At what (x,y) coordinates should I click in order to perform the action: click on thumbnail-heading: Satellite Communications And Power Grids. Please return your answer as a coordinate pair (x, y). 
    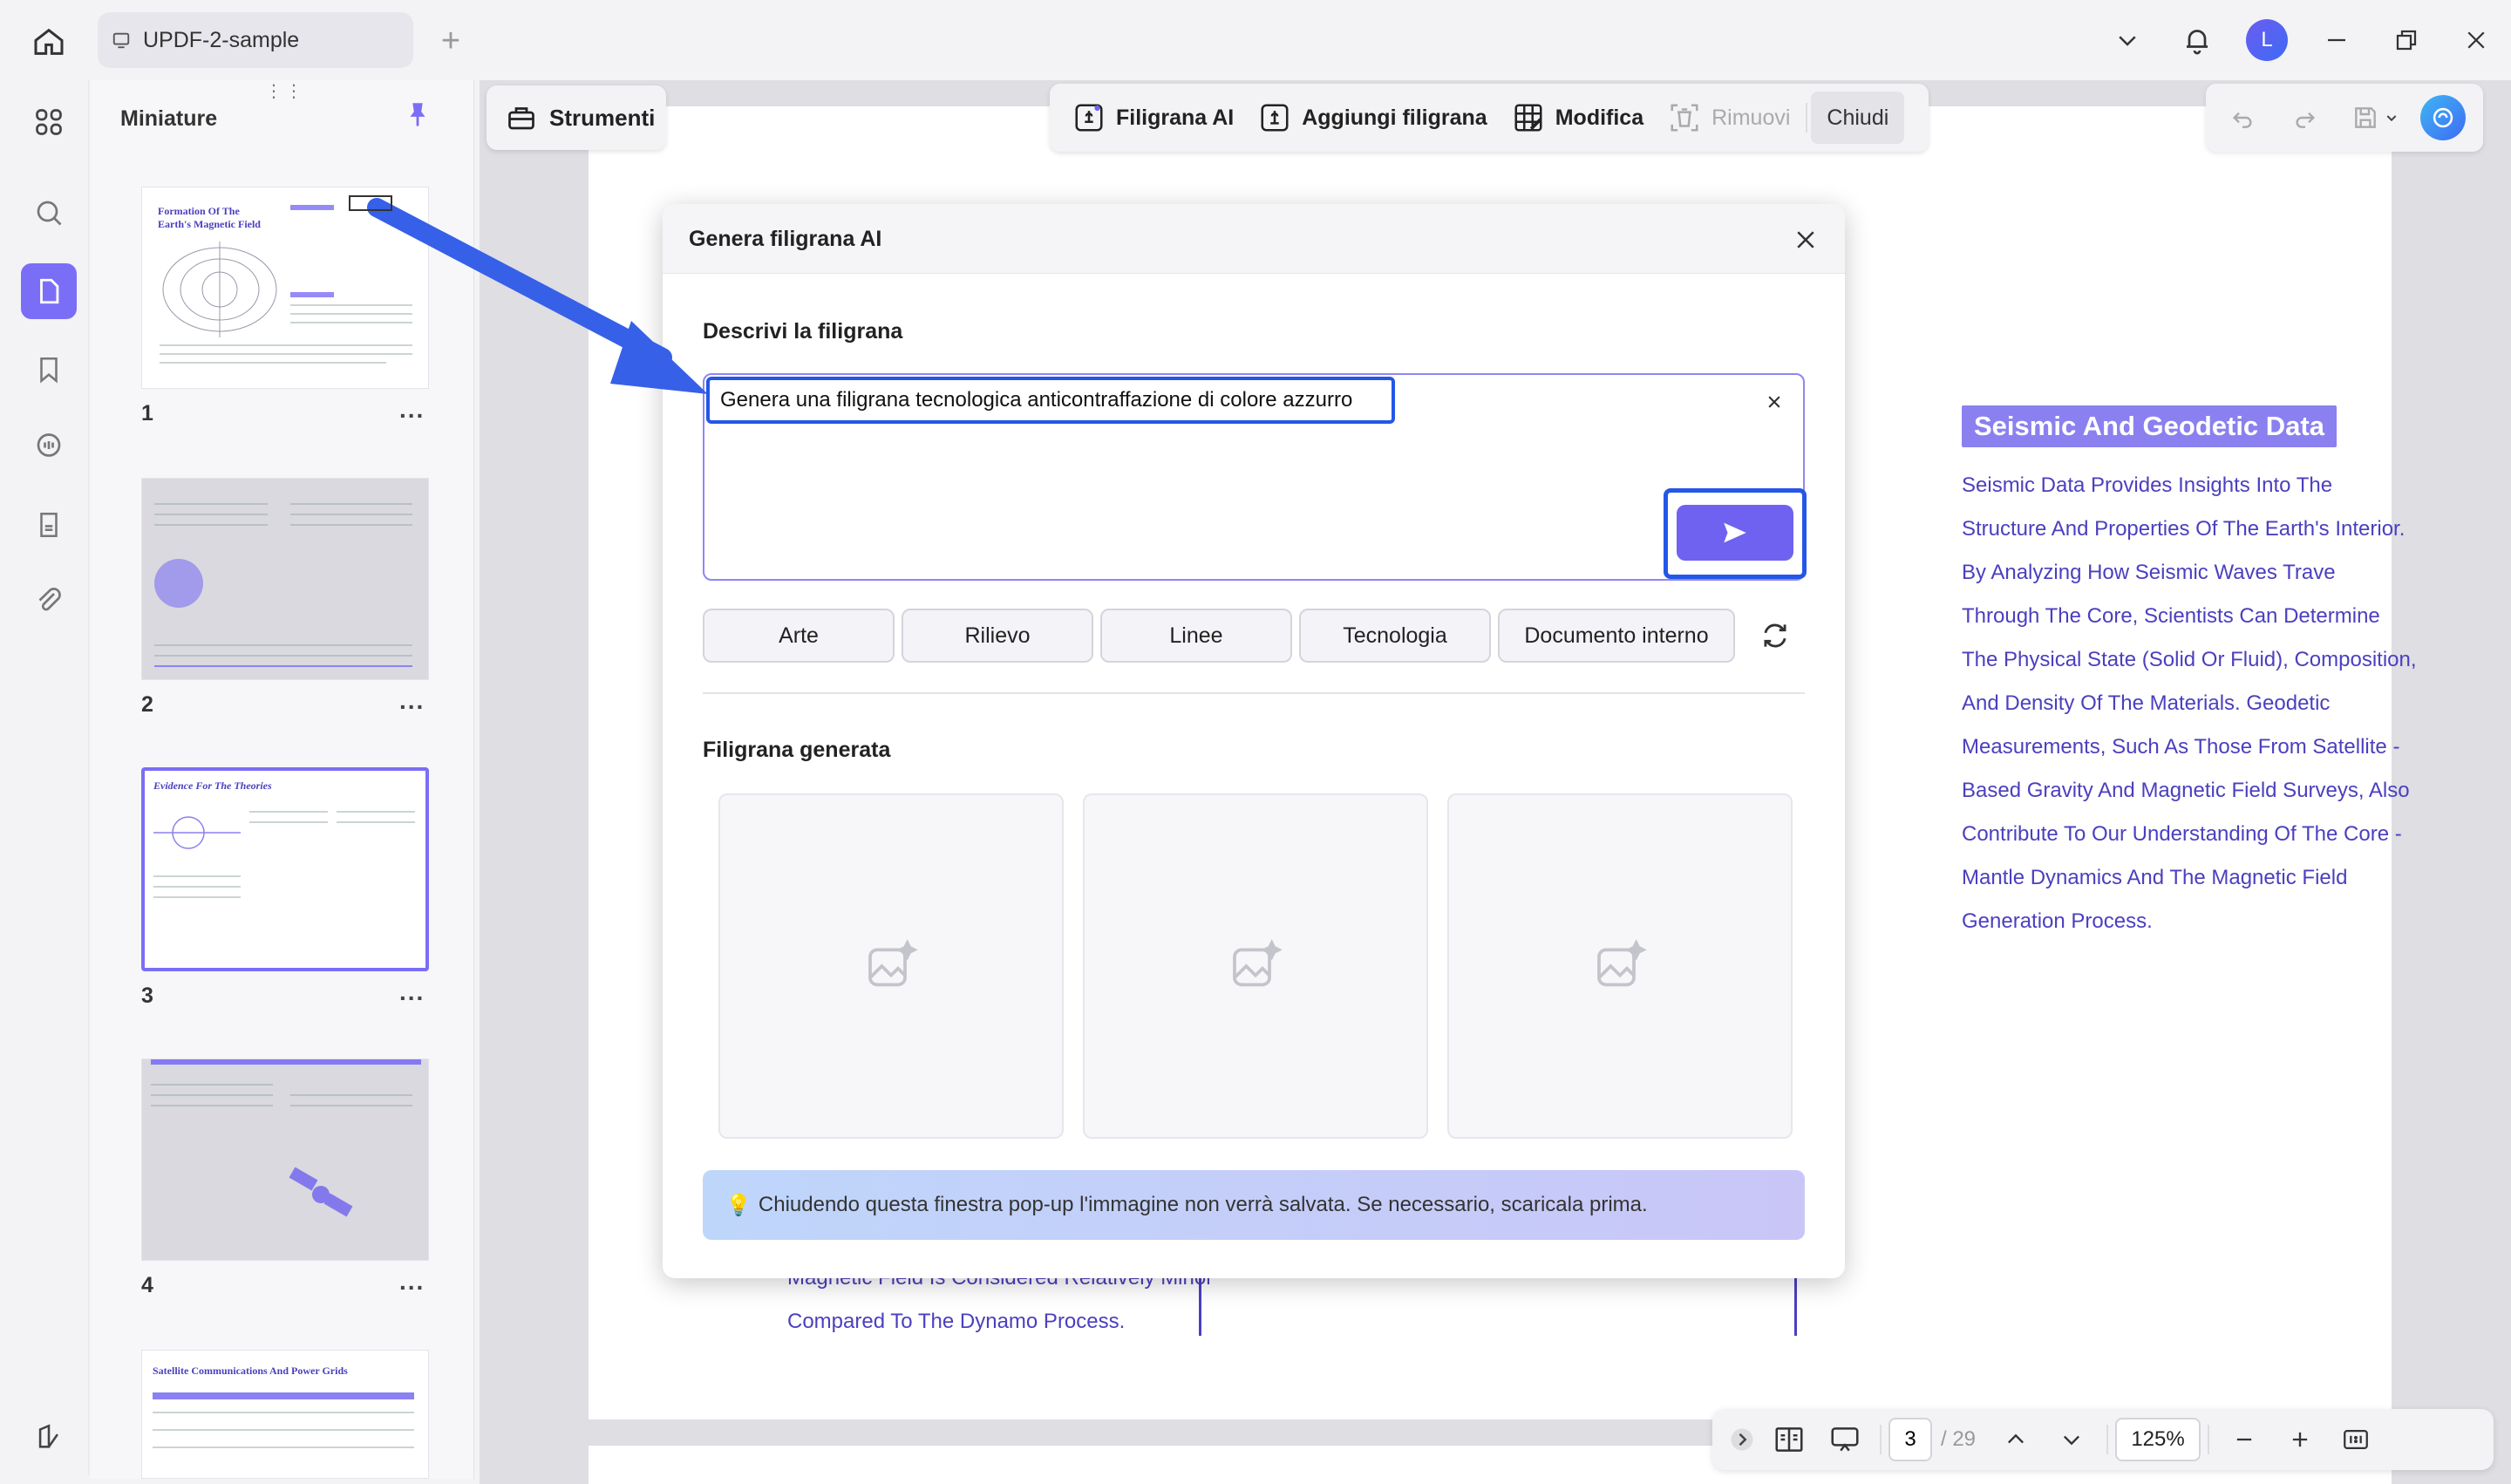
    Looking at the image, I should click on (250, 1371).